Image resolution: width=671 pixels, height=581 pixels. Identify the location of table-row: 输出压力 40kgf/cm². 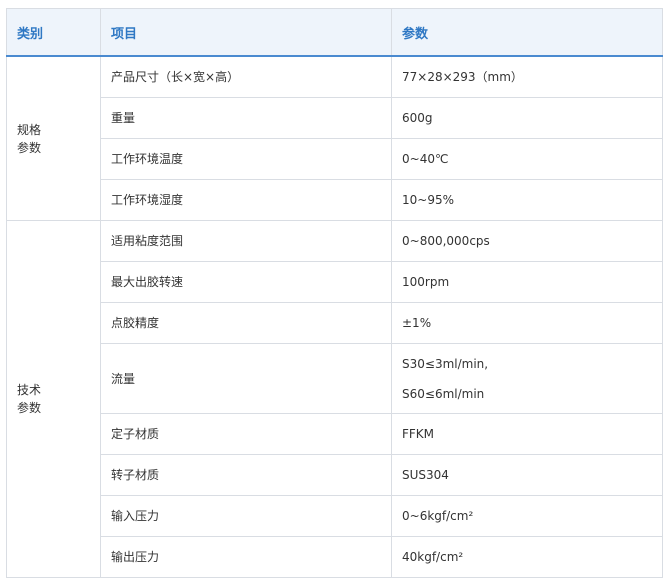
(335, 557).